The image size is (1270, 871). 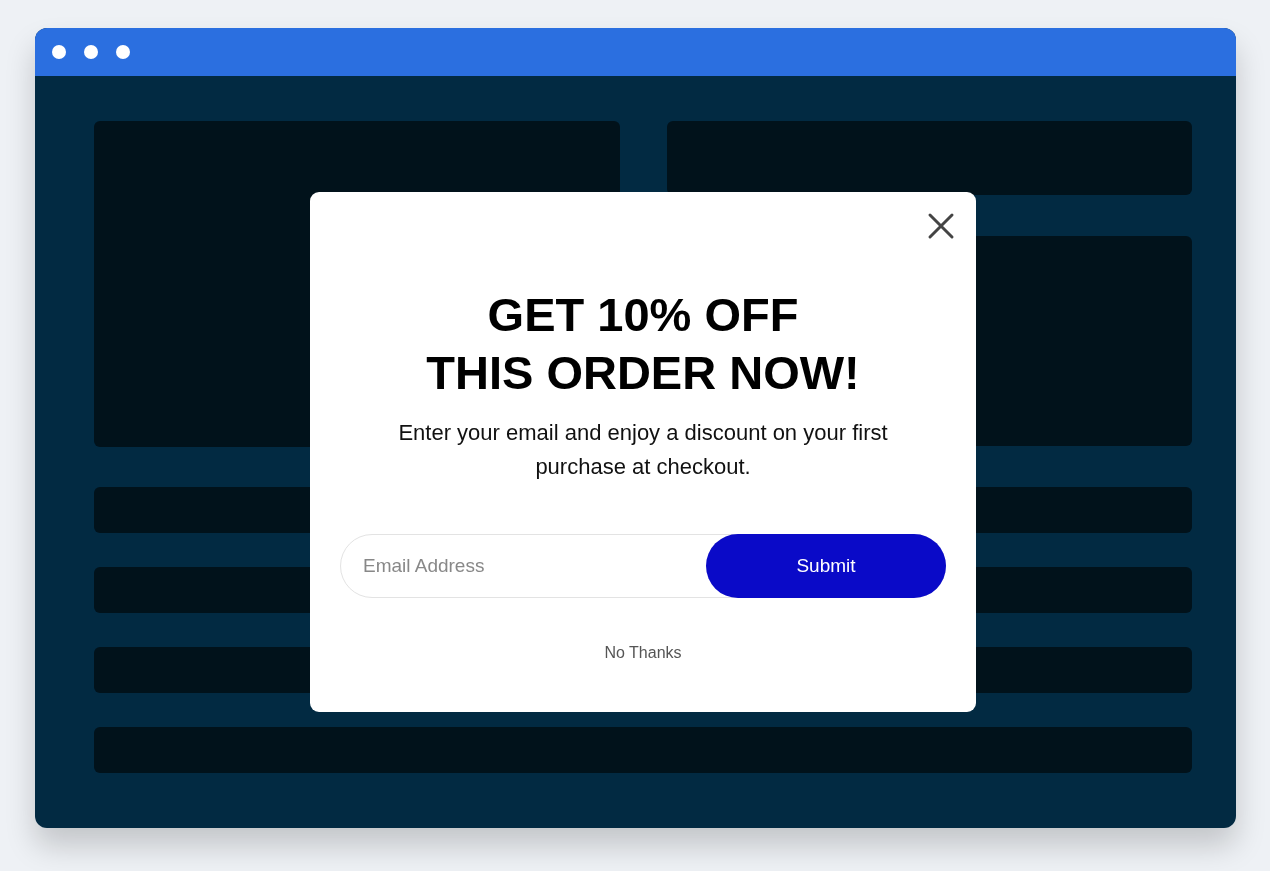 I want to click on no-thanks-link: No Thanks, so click(x=643, y=653).